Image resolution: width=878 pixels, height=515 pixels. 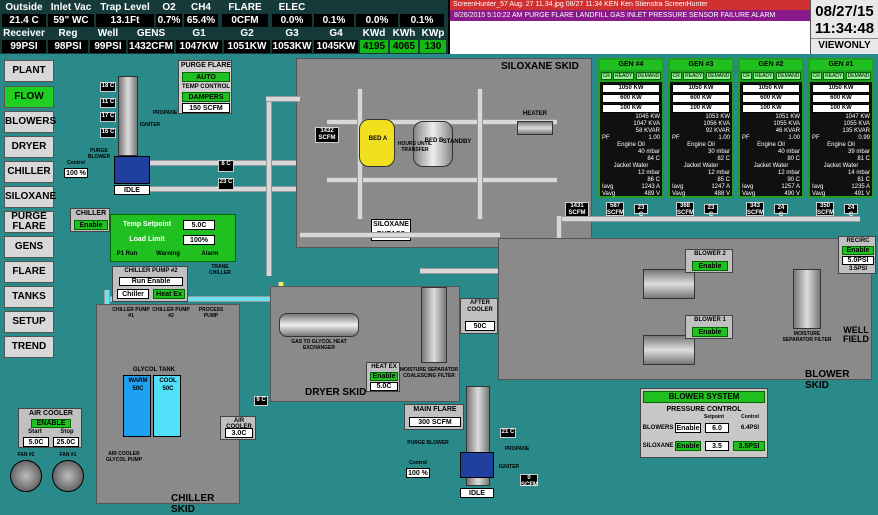 I want to click on fan-2-icon, so click(x=26, y=476).